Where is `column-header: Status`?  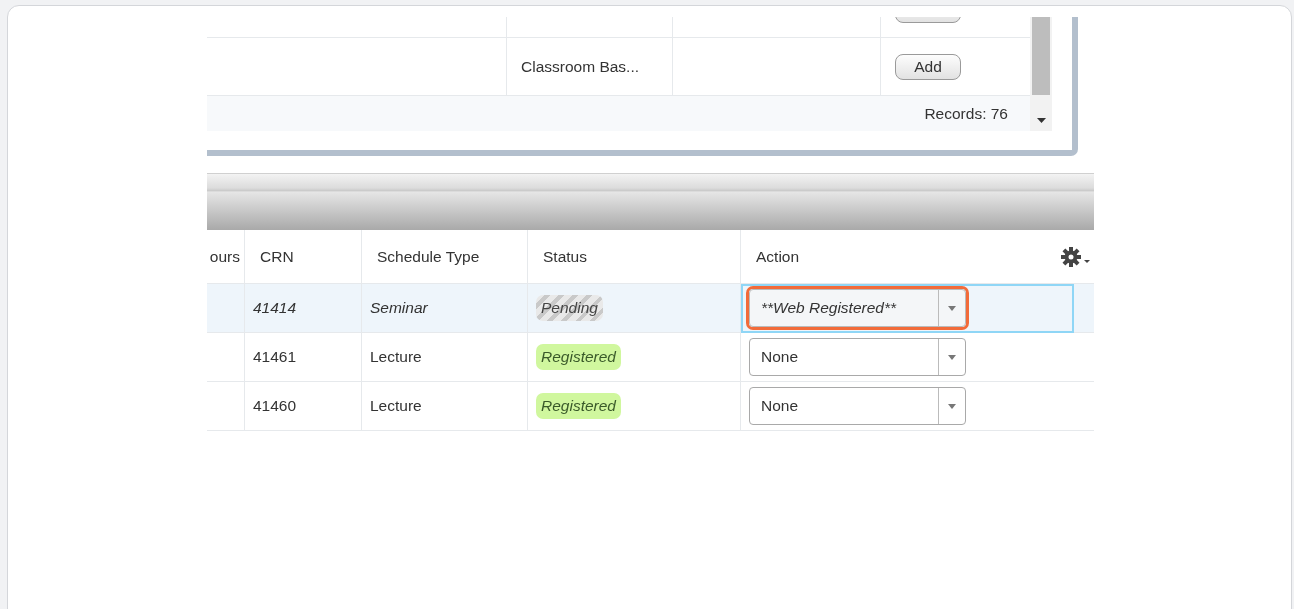
column-header: Status is located at coordinates (565, 256).